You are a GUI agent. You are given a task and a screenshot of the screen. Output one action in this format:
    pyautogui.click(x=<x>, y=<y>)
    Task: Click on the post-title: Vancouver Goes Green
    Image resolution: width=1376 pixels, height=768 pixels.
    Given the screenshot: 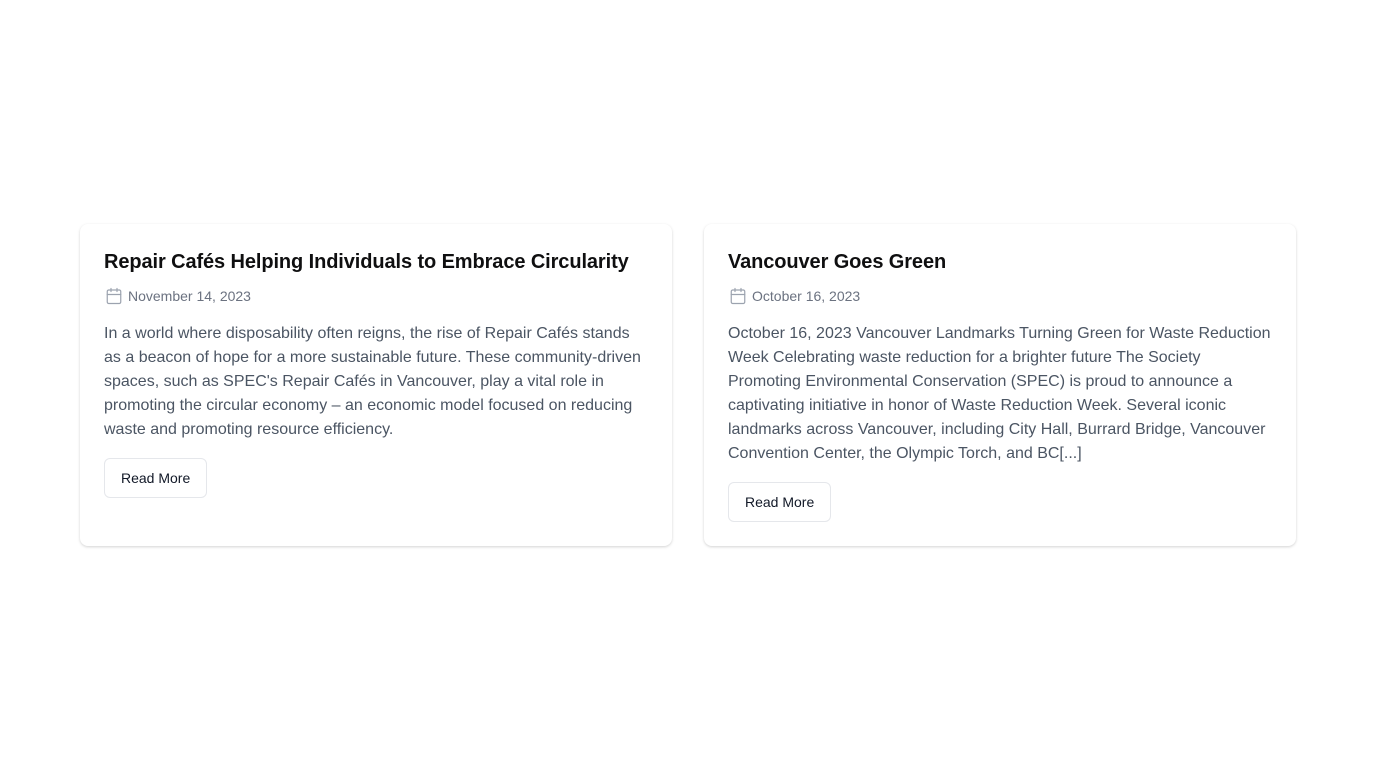 What is the action you would take?
    pyautogui.click(x=837, y=262)
    